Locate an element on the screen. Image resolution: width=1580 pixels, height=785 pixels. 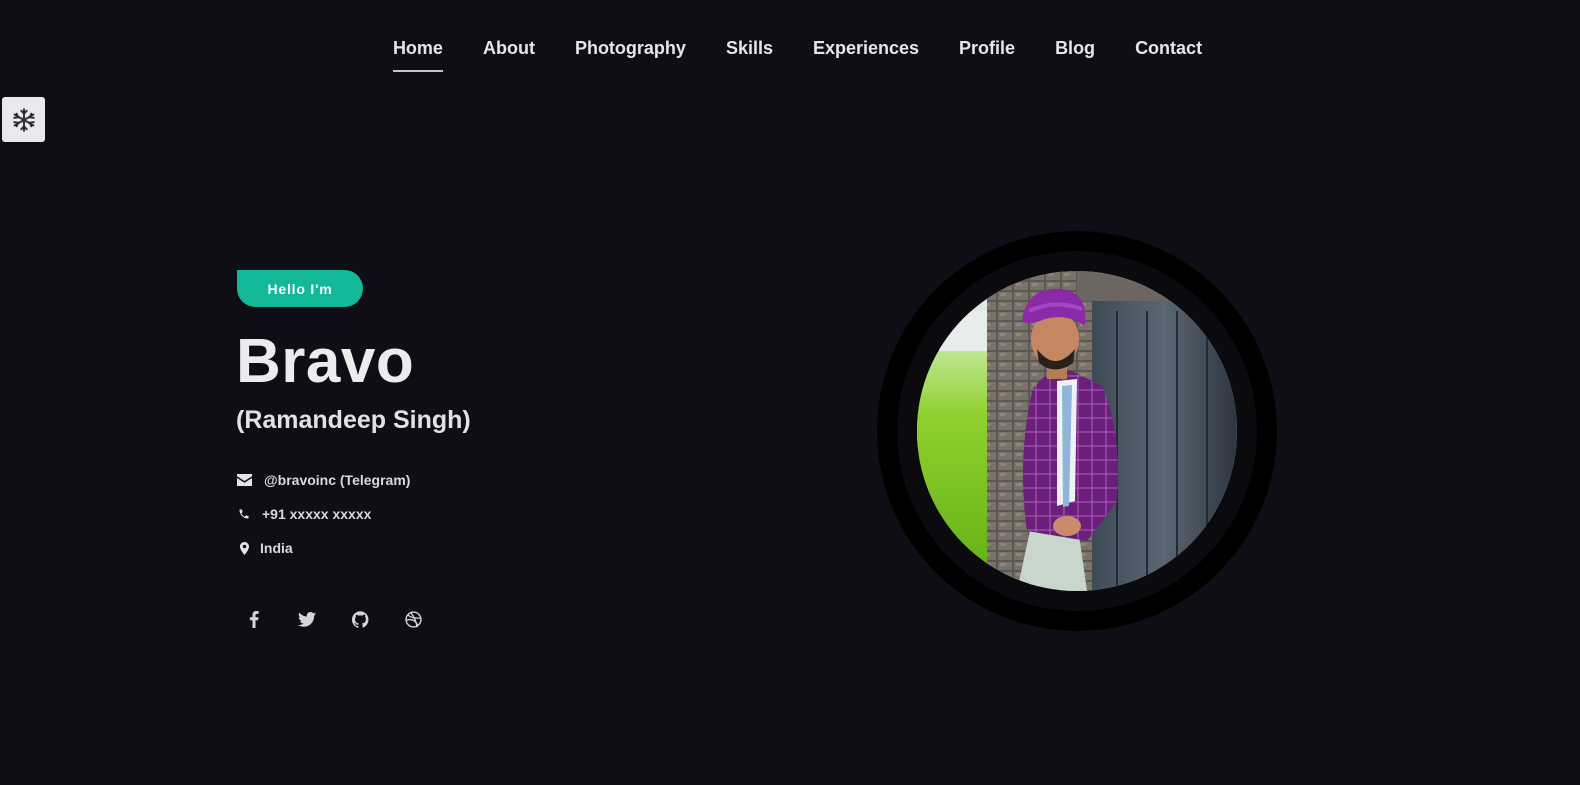
social-links is located at coordinates (342, 619).